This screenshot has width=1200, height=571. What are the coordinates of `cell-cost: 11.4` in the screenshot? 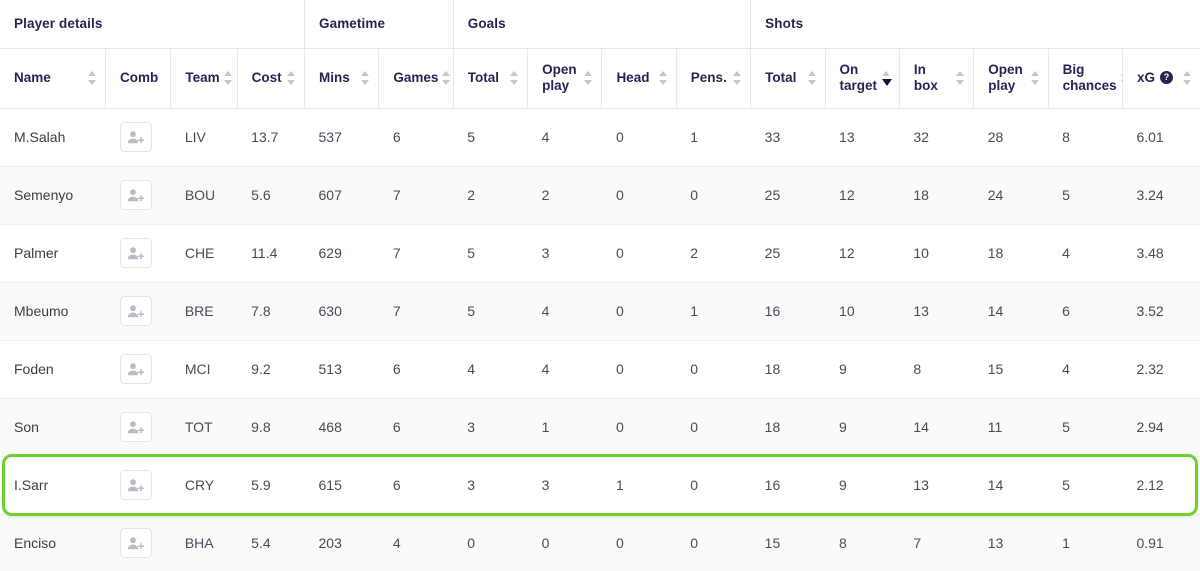 It's located at (271, 253).